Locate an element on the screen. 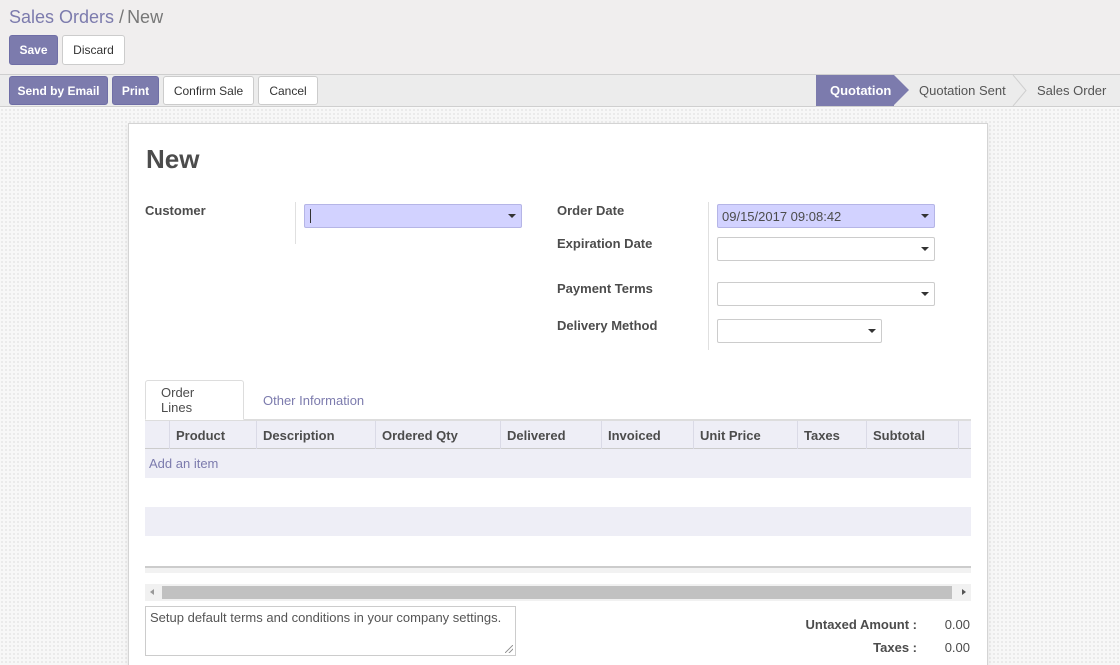  customer-input is located at coordinates (413, 216).